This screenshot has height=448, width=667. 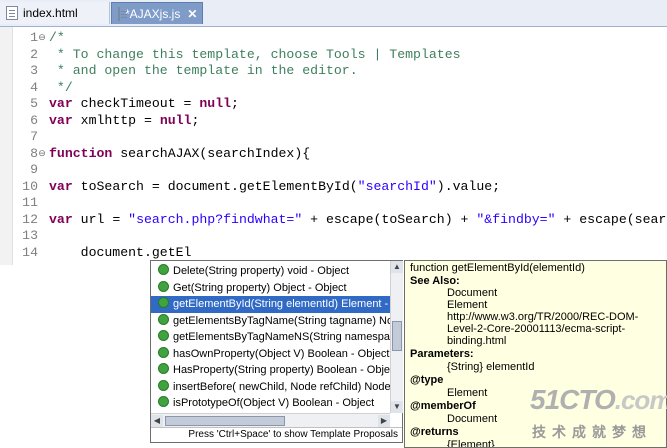 What do you see at coordinates (598, 416) in the screenshot?
I see `watermark-logo: 51CTO.com 技术成就梦想` at bounding box center [598, 416].